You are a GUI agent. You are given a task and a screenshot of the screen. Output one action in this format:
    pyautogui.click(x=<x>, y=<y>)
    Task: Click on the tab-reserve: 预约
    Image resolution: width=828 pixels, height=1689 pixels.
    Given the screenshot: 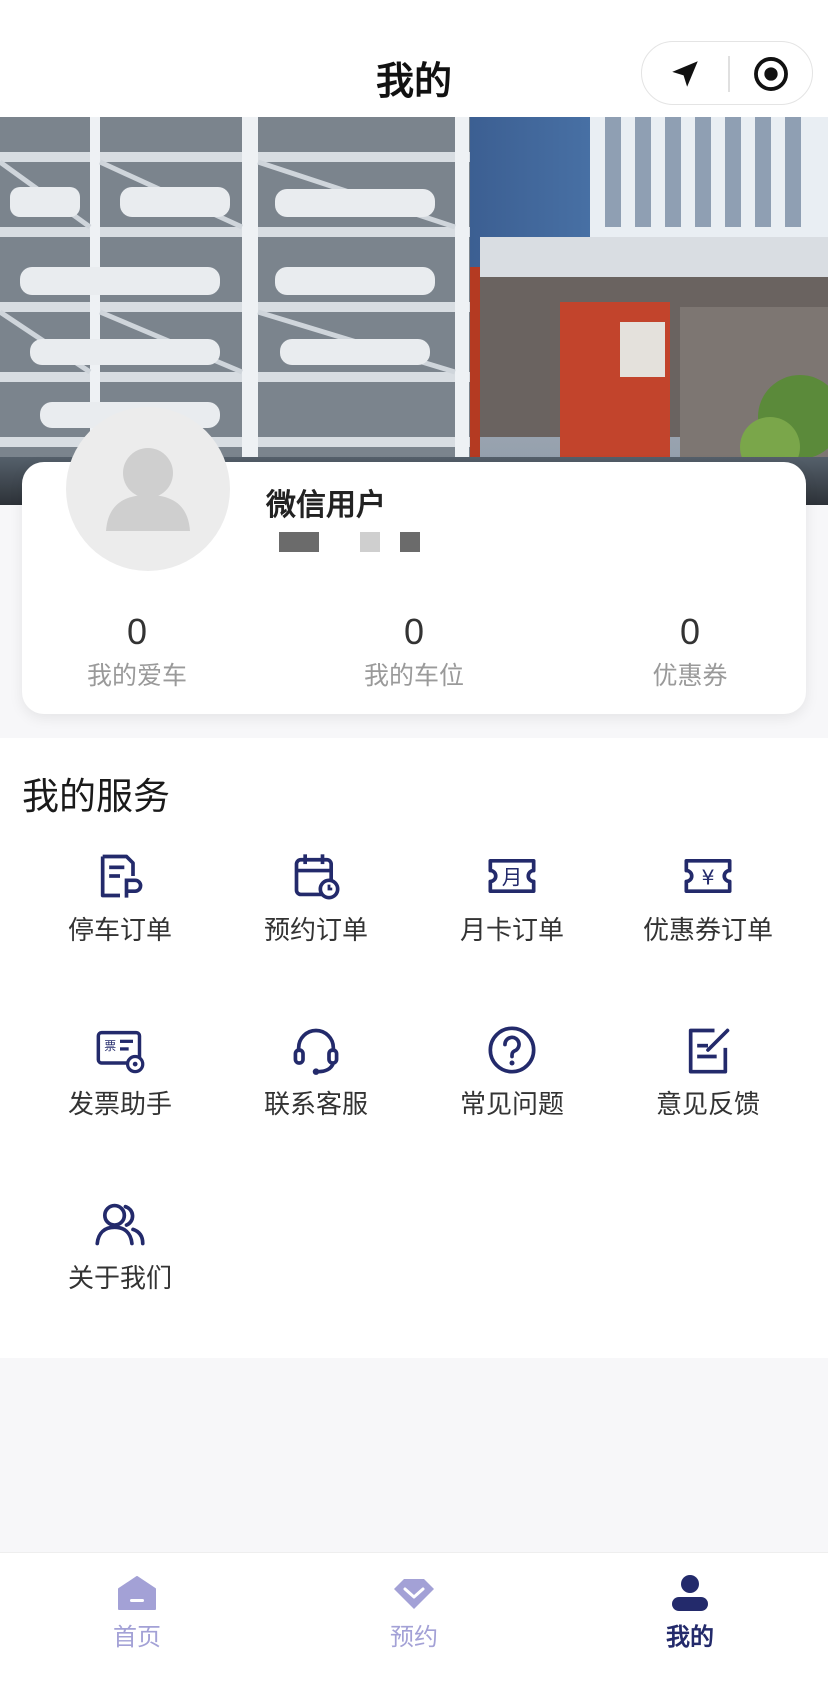 What is the action you would take?
    pyautogui.click(x=414, y=1621)
    